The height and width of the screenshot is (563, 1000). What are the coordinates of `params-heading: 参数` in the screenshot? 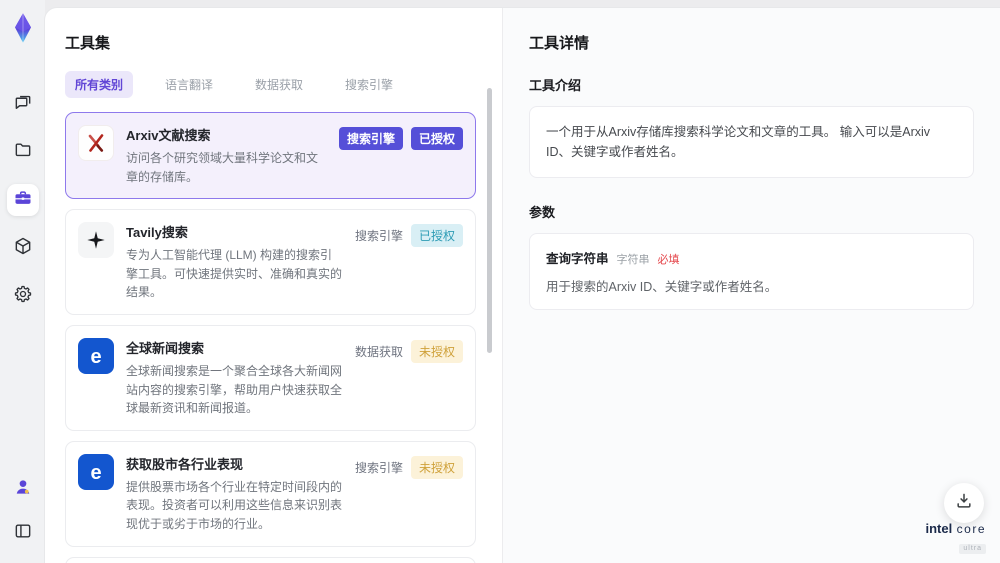 It's located at (542, 212).